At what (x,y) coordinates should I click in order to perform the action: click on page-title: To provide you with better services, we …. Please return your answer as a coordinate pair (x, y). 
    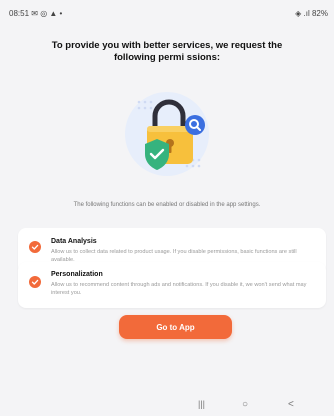
    Looking at the image, I should click on (167, 51).